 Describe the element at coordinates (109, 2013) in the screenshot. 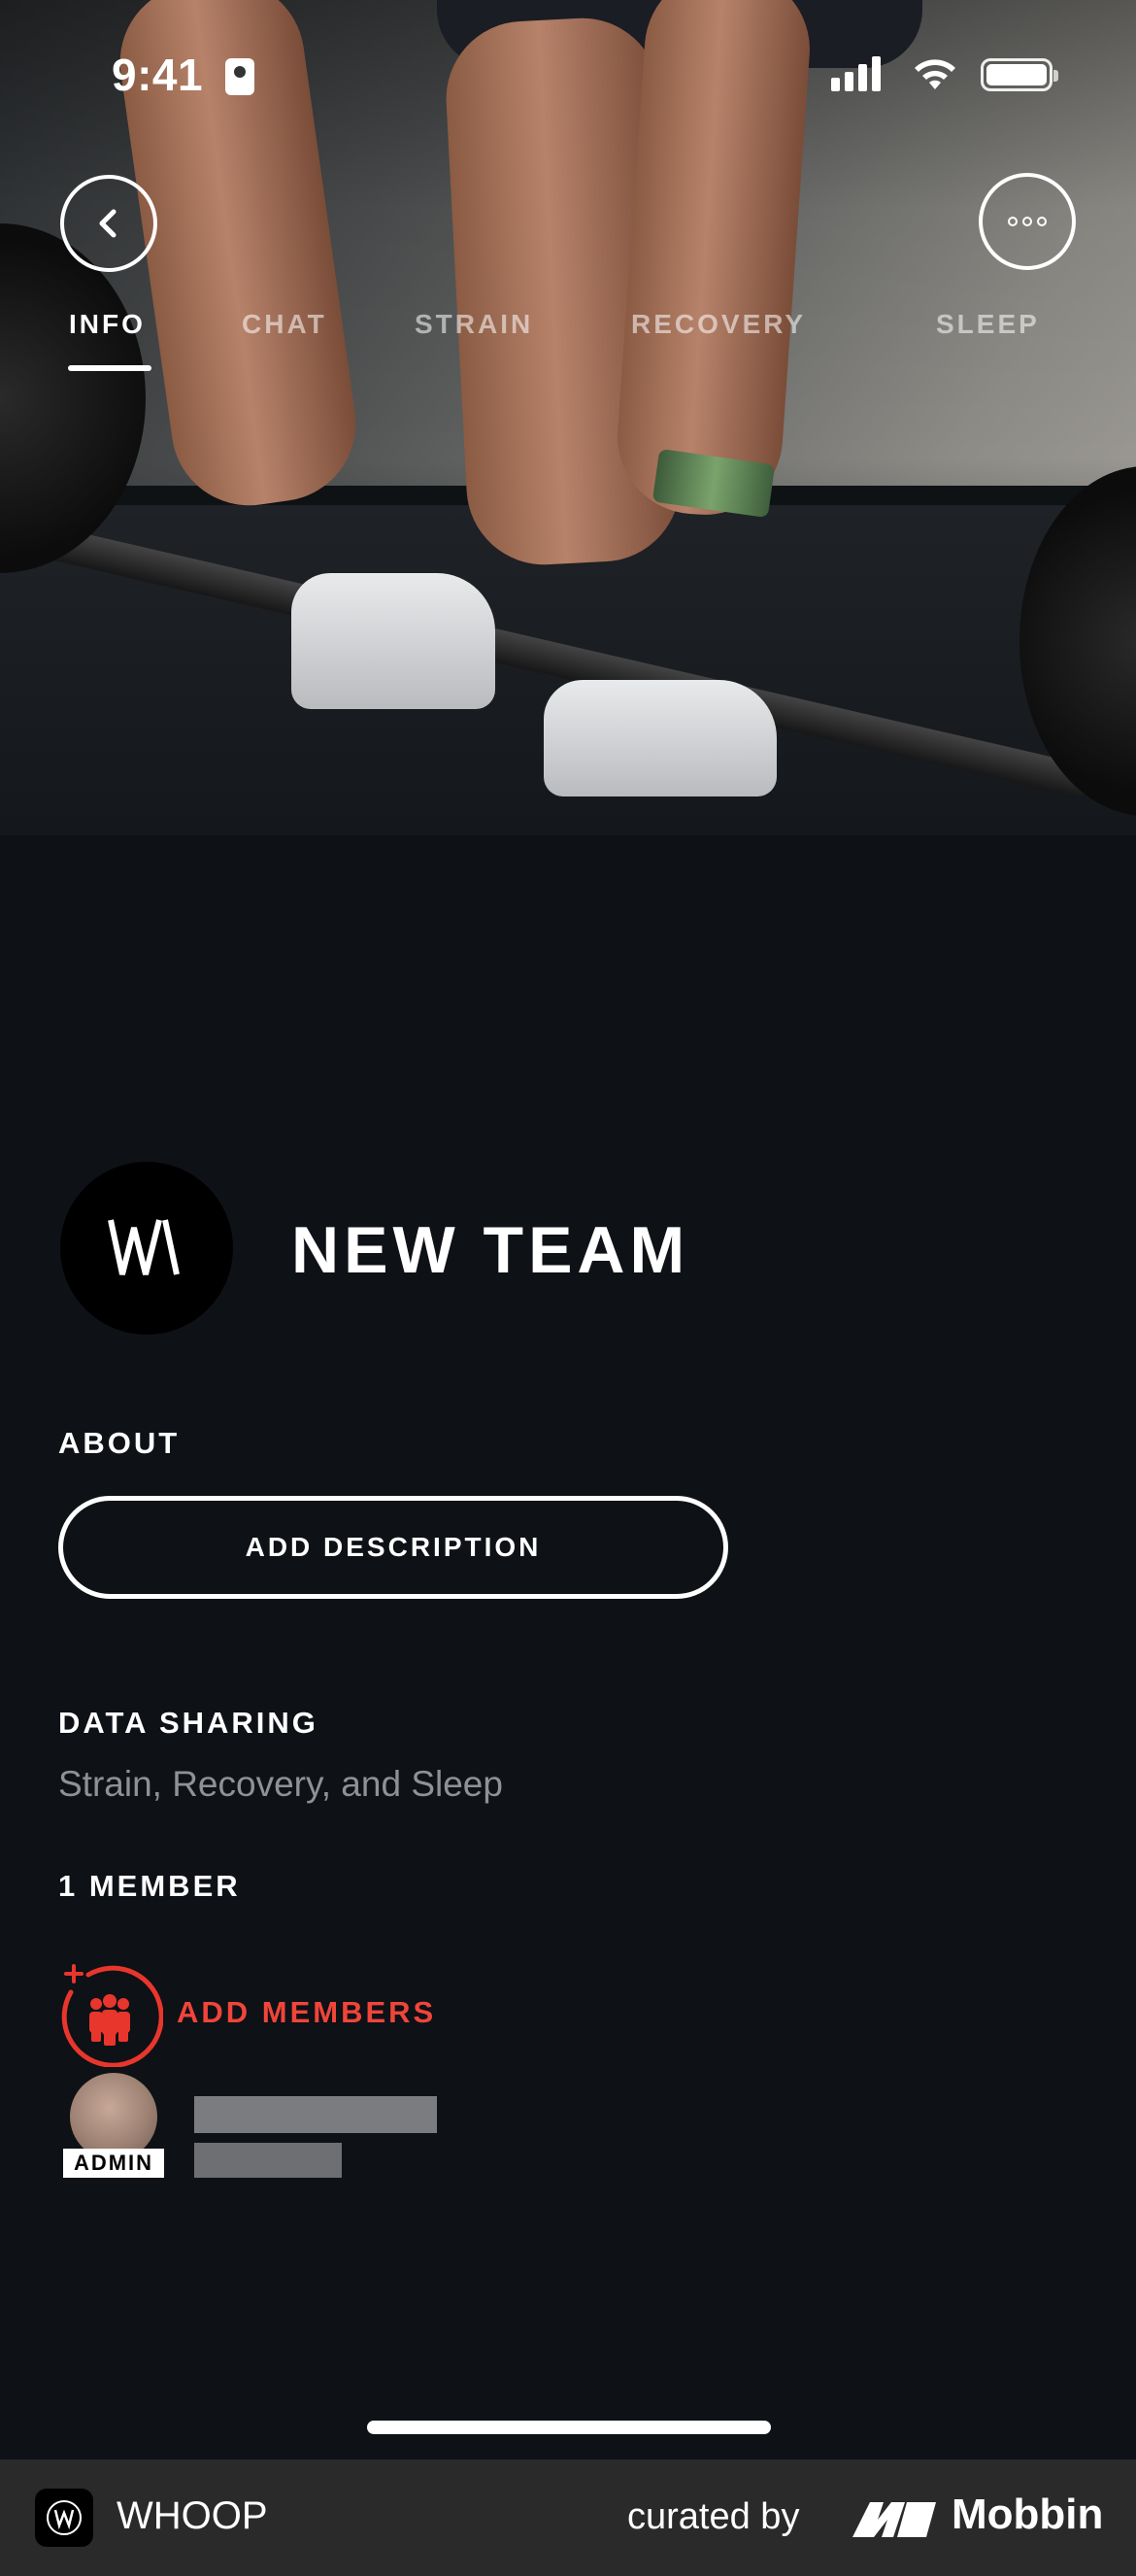

I see `add-members-icon` at that location.